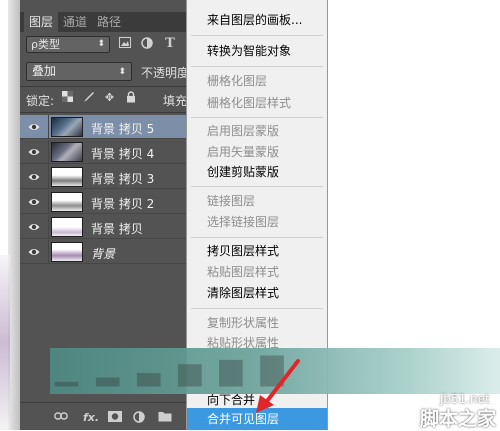 The height and width of the screenshot is (431, 500). What do you see at coordinates (122, 153) in the screenshot?
I see `layer-name: 背景 拷贝 4` at bounding box center [122, 153].